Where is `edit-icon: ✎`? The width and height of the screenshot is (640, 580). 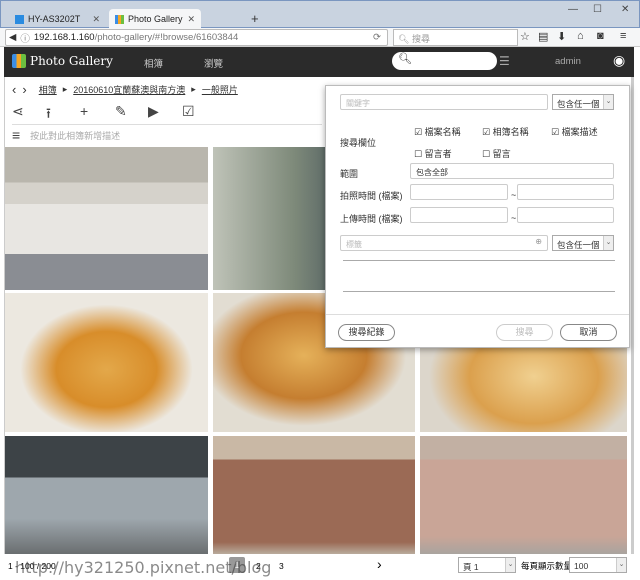
edit-icon: ✎ is located at coordinates (121, 111).